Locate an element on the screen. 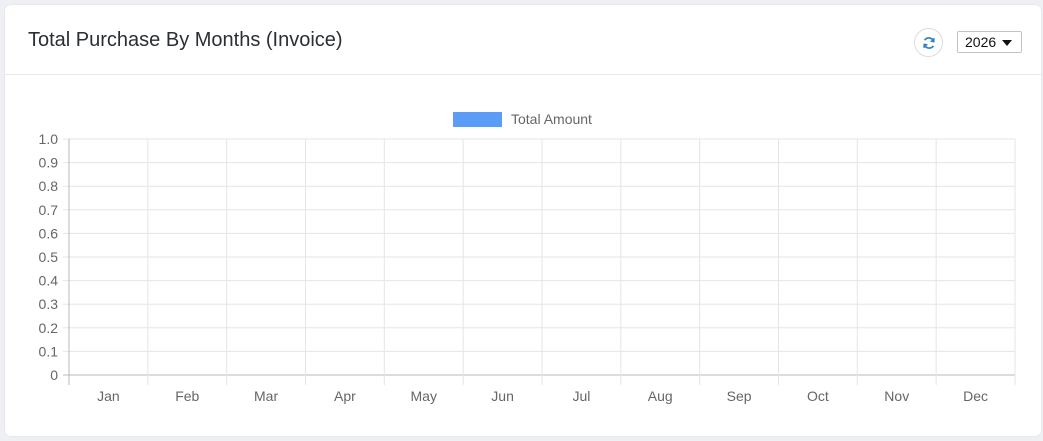  legend-item-total-amount: Total Amount is located at coordinates (522, 119).